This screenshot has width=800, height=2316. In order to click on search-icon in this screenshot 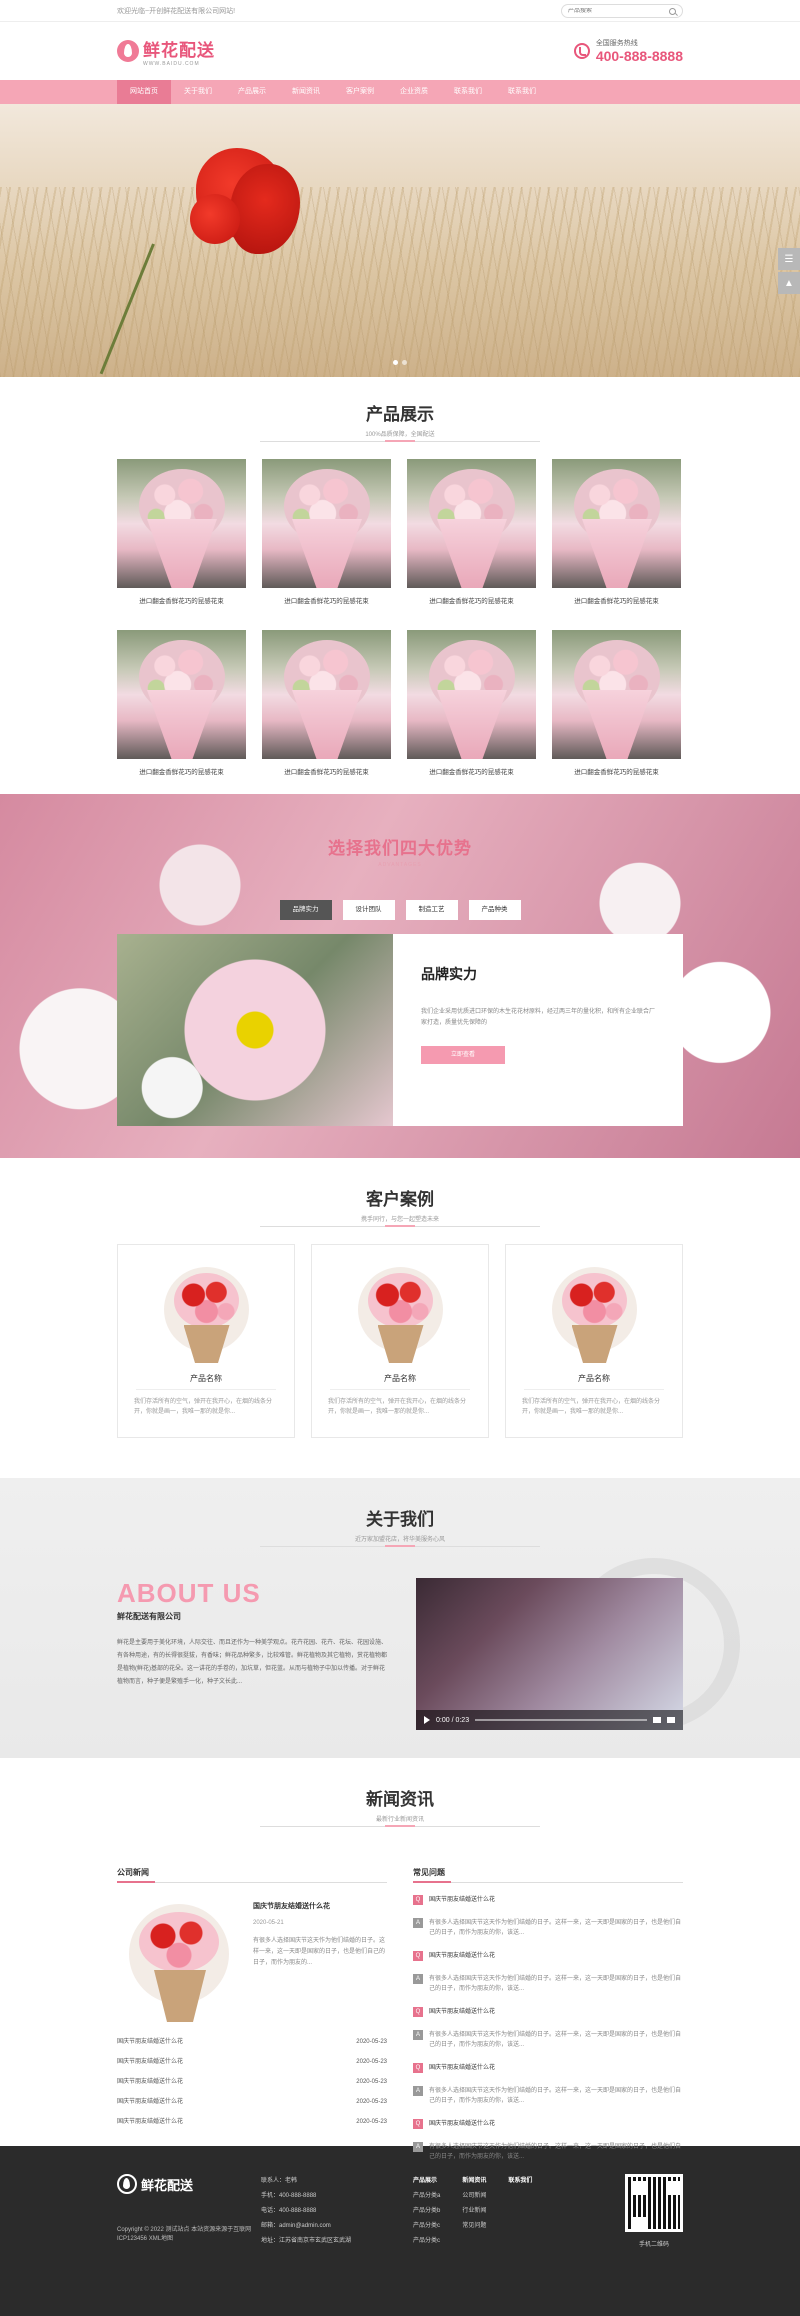, I will do `click(672, 11)`.